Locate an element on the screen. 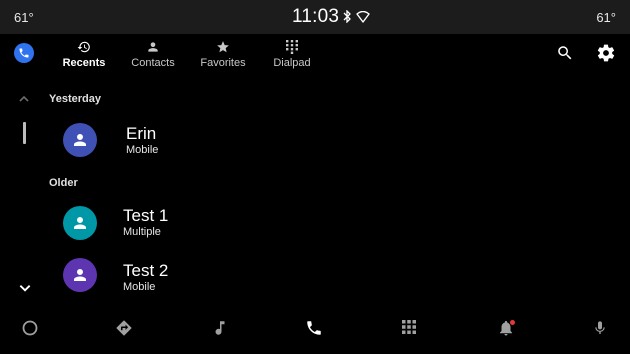 Image resolution: width=630 pixels, height=354 pixels. tab-label: Contacts is located at coordinates (153, 63).